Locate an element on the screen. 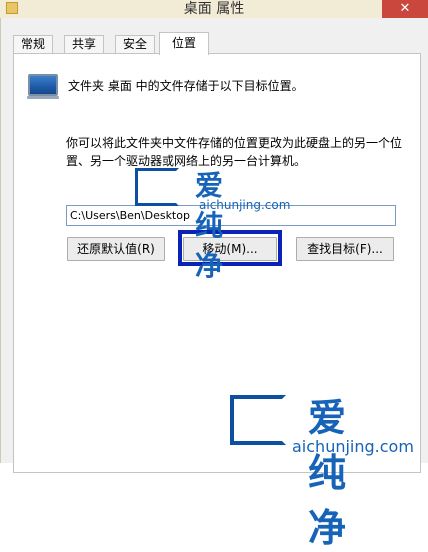  target-path-field: C:\Users\Ben\Desktop is located at coordinates (231, 215).